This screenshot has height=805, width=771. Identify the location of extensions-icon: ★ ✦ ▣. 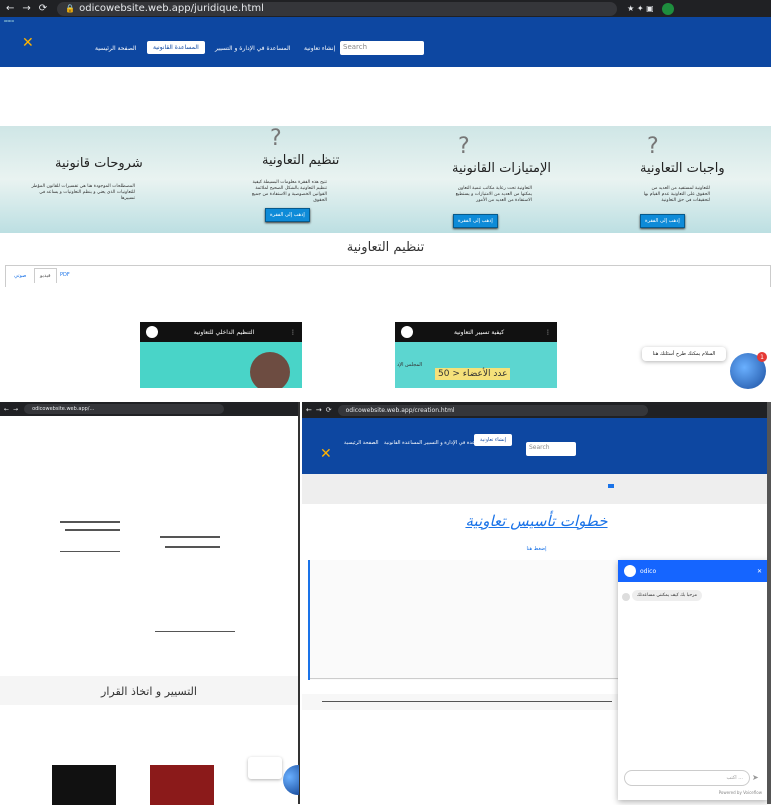
(640, 8).